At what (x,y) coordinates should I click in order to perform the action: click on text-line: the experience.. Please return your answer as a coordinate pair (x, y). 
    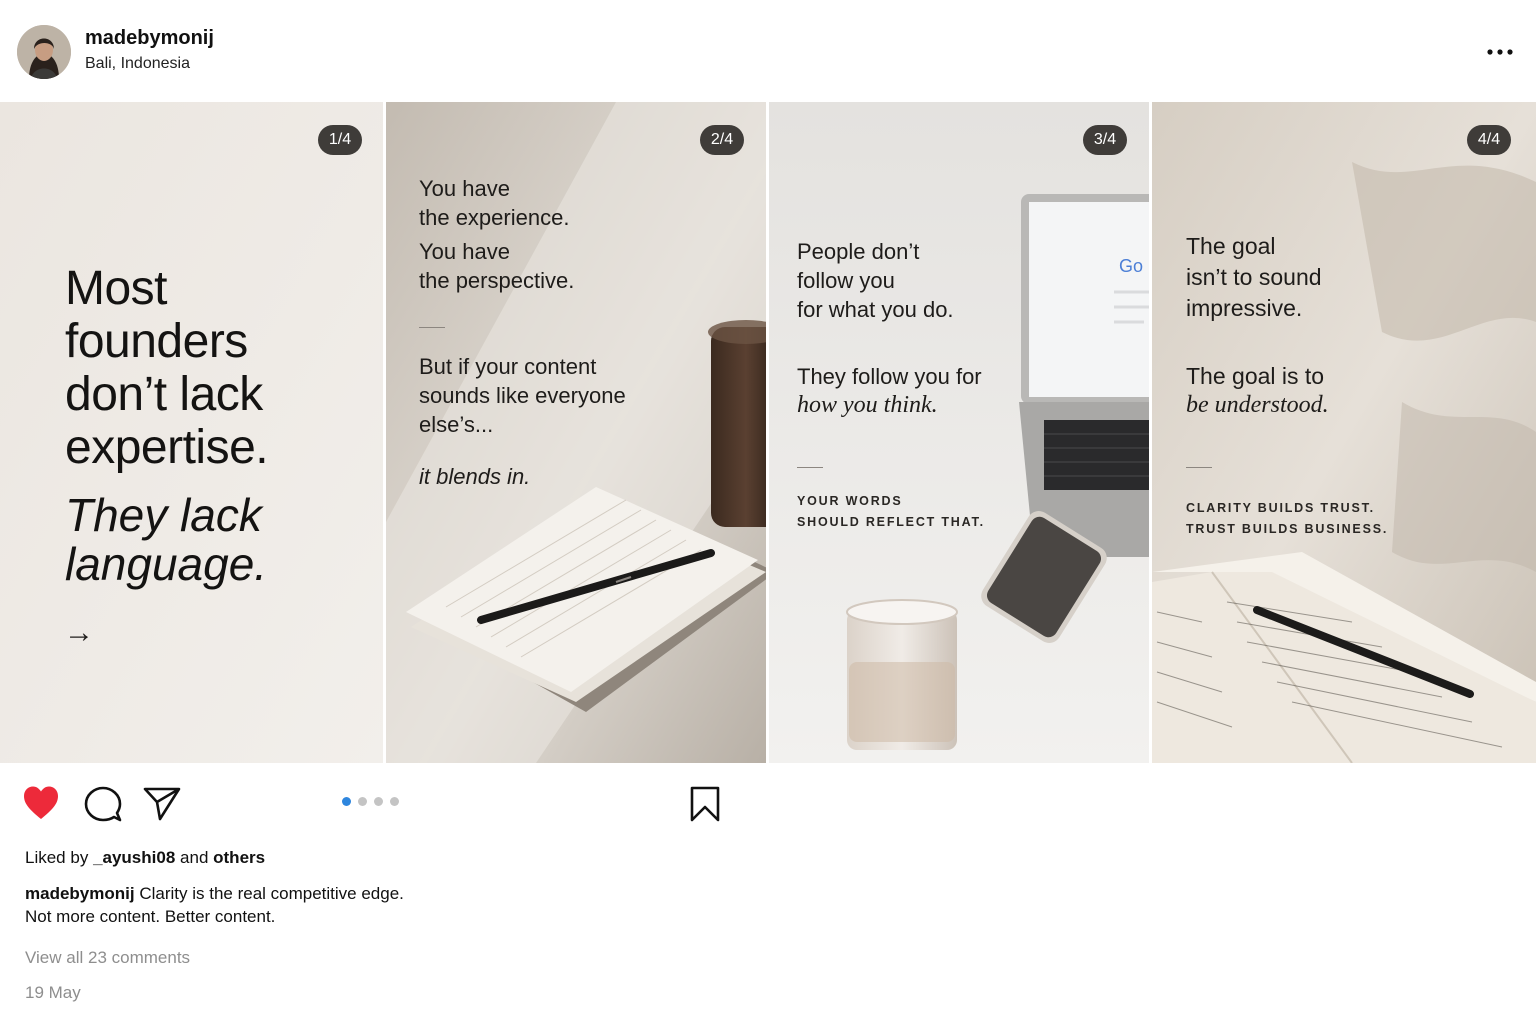
    Looking at the image, I should click on (494, 217).